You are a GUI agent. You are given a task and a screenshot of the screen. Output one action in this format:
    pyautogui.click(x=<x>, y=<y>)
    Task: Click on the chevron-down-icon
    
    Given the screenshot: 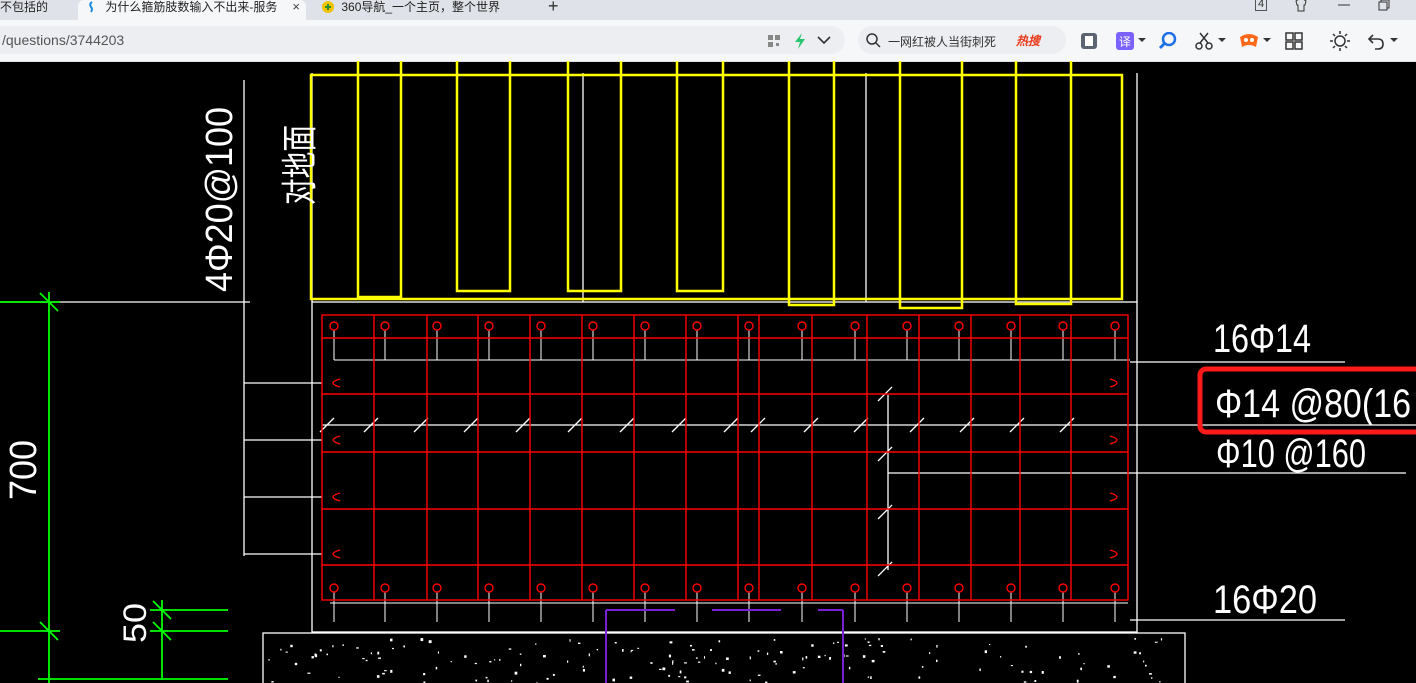 What is the action you would take?
    pyautogui.click(x=824, y=40)
    